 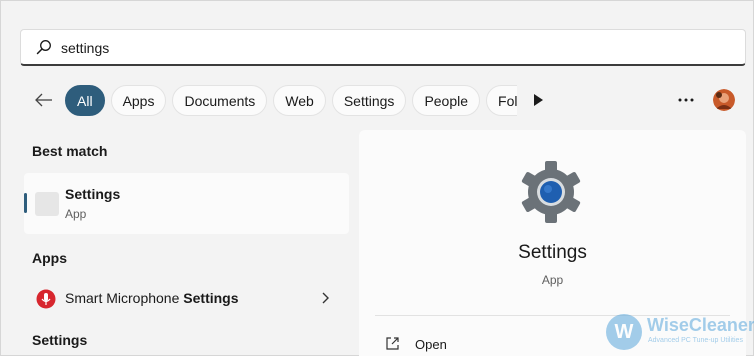 What do you see at coordinates (299, 100) in the screenshot?
I see `tab-web: Web` at bounding box center [299, 100].